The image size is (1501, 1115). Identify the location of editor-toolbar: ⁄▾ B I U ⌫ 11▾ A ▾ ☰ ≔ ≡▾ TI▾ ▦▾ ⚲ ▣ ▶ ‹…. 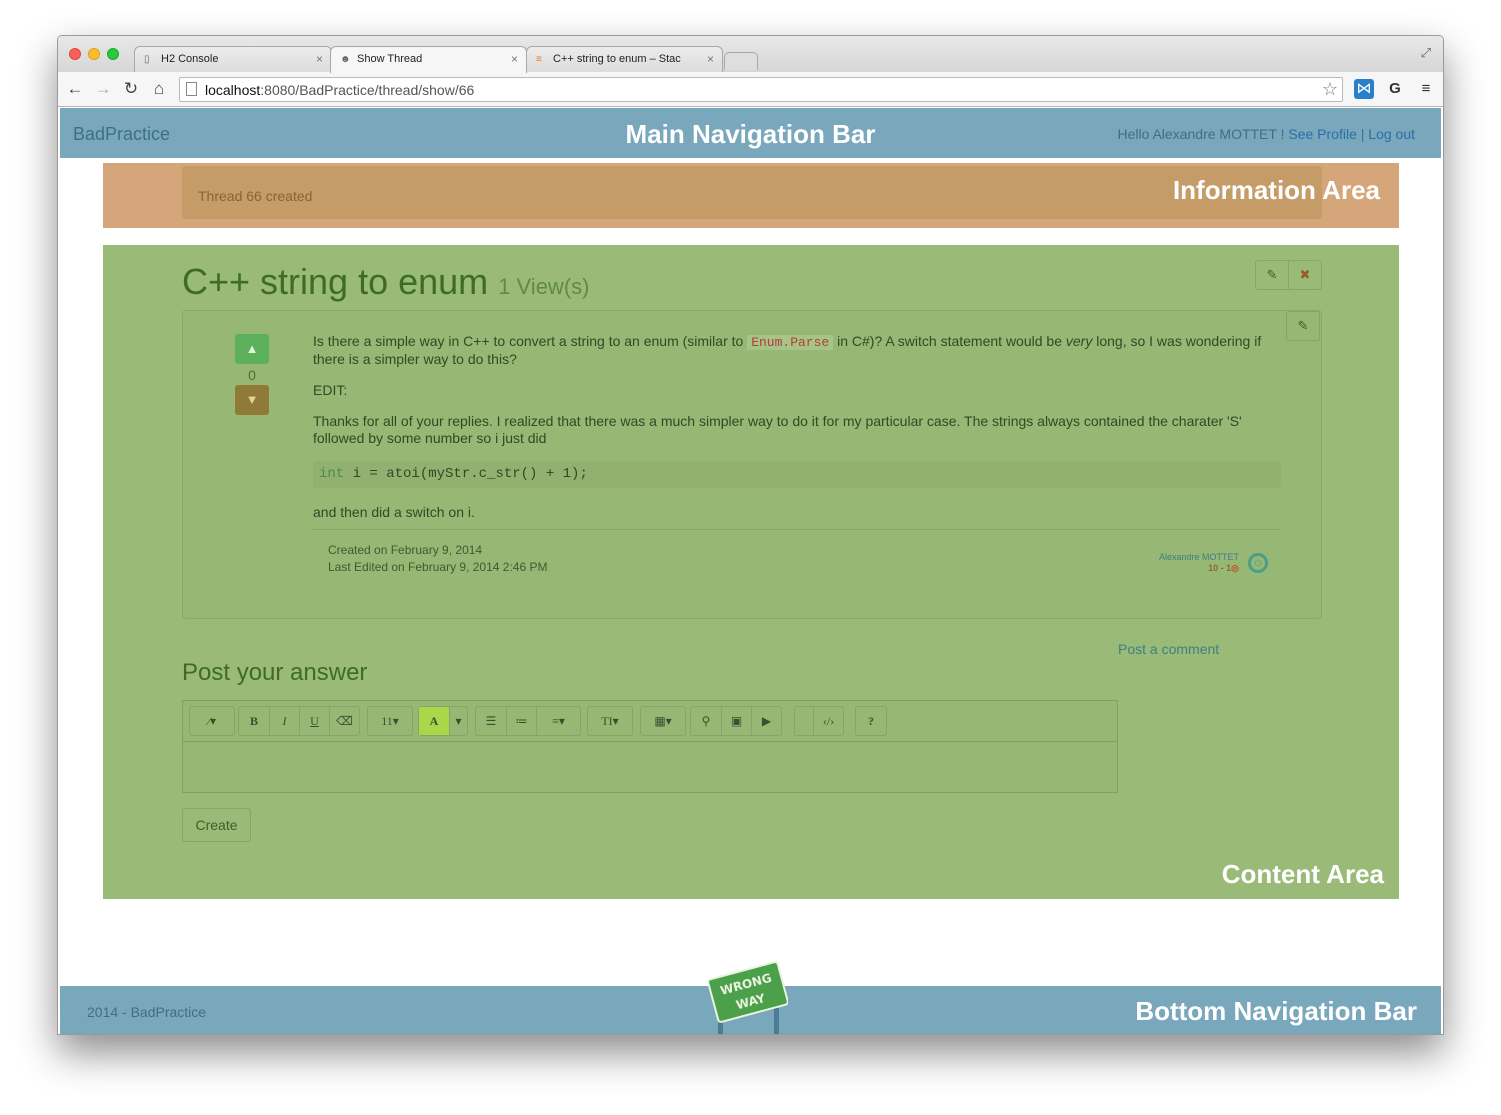
(650, 721).